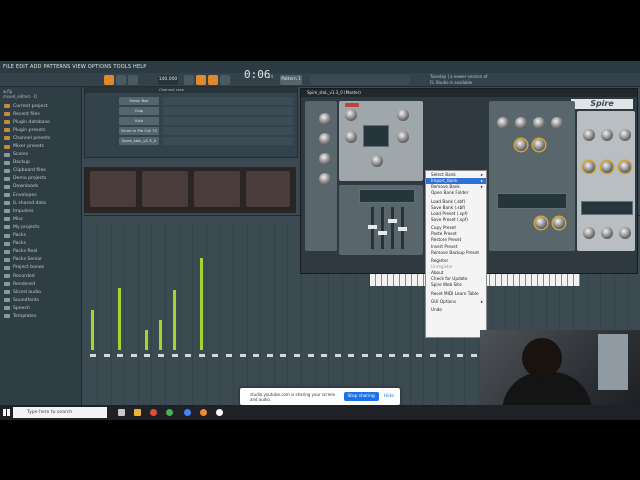 The height and width of the screenshot is (480, 640). What do you see at coordinates (40, 292) in the screenshot?
I see `browser-item: Sliced audio` at bounding box center [40, 292].